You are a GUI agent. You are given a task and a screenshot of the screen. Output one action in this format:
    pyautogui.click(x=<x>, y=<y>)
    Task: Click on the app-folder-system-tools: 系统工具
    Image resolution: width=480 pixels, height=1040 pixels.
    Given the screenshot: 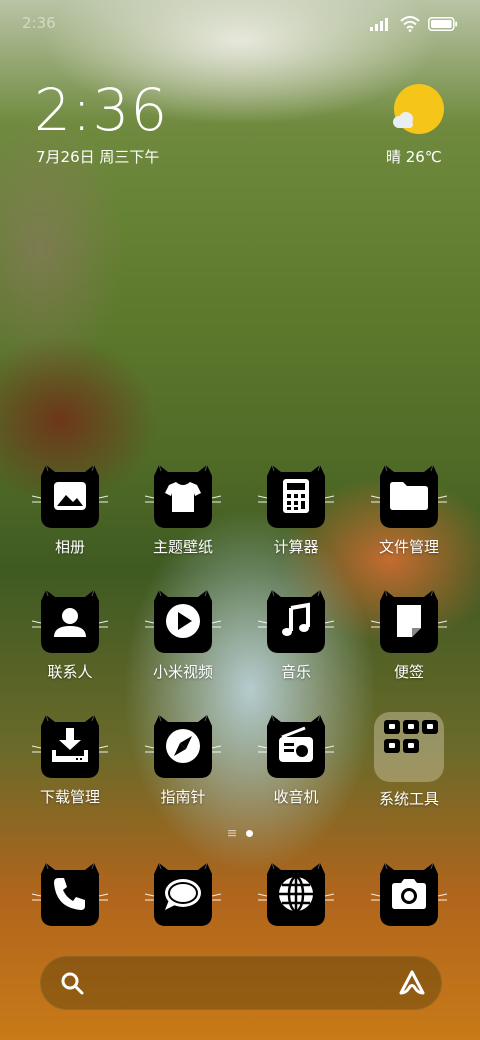 What is the action you would take?
    pyautogui.click(x=409, y=758)
    